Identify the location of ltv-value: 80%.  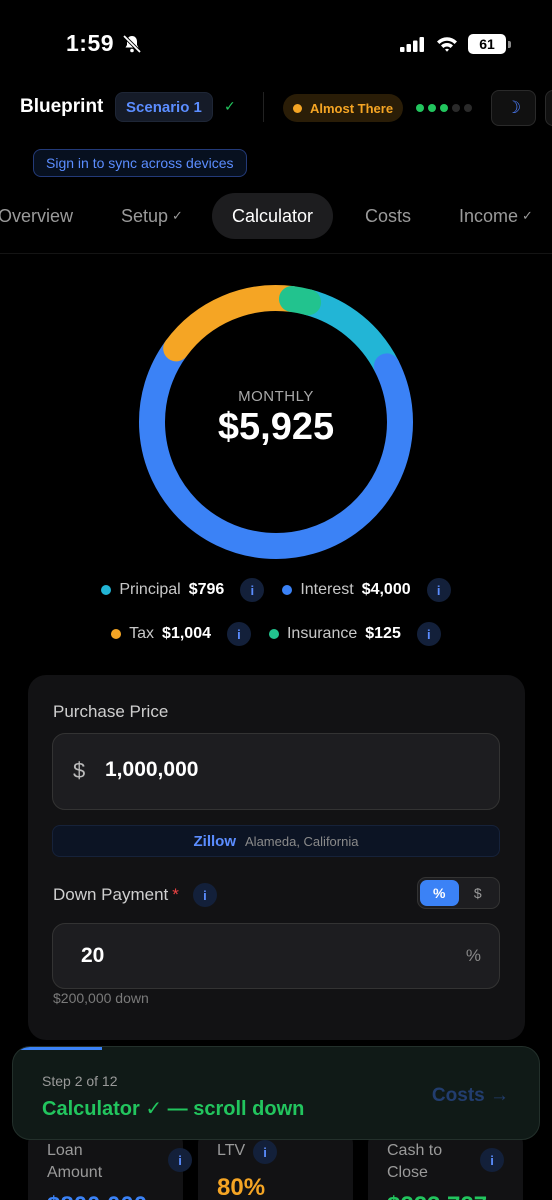
(241, 1187).